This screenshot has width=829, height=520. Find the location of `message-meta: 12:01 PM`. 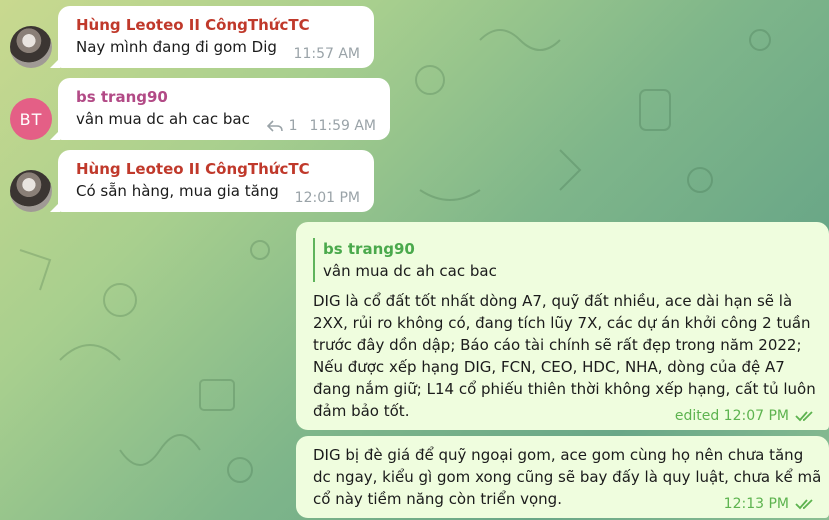

message-meta: 12:01 PM is located at coordinates (327, 198).